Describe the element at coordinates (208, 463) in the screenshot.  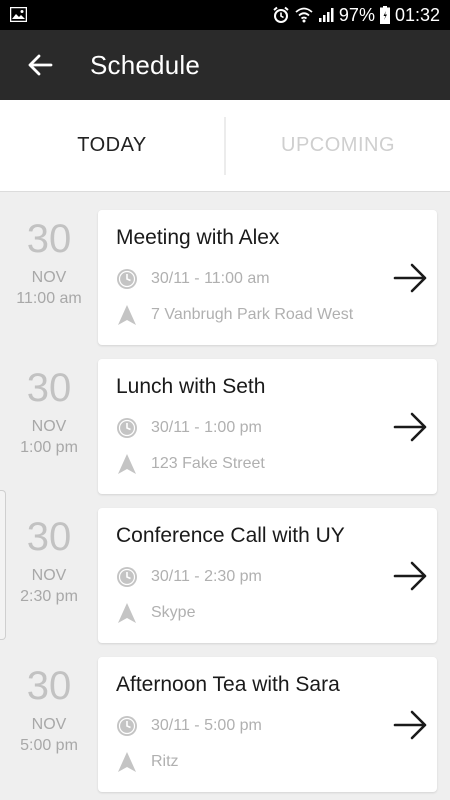
I see `event-location: 123 Fake Street` at that location.